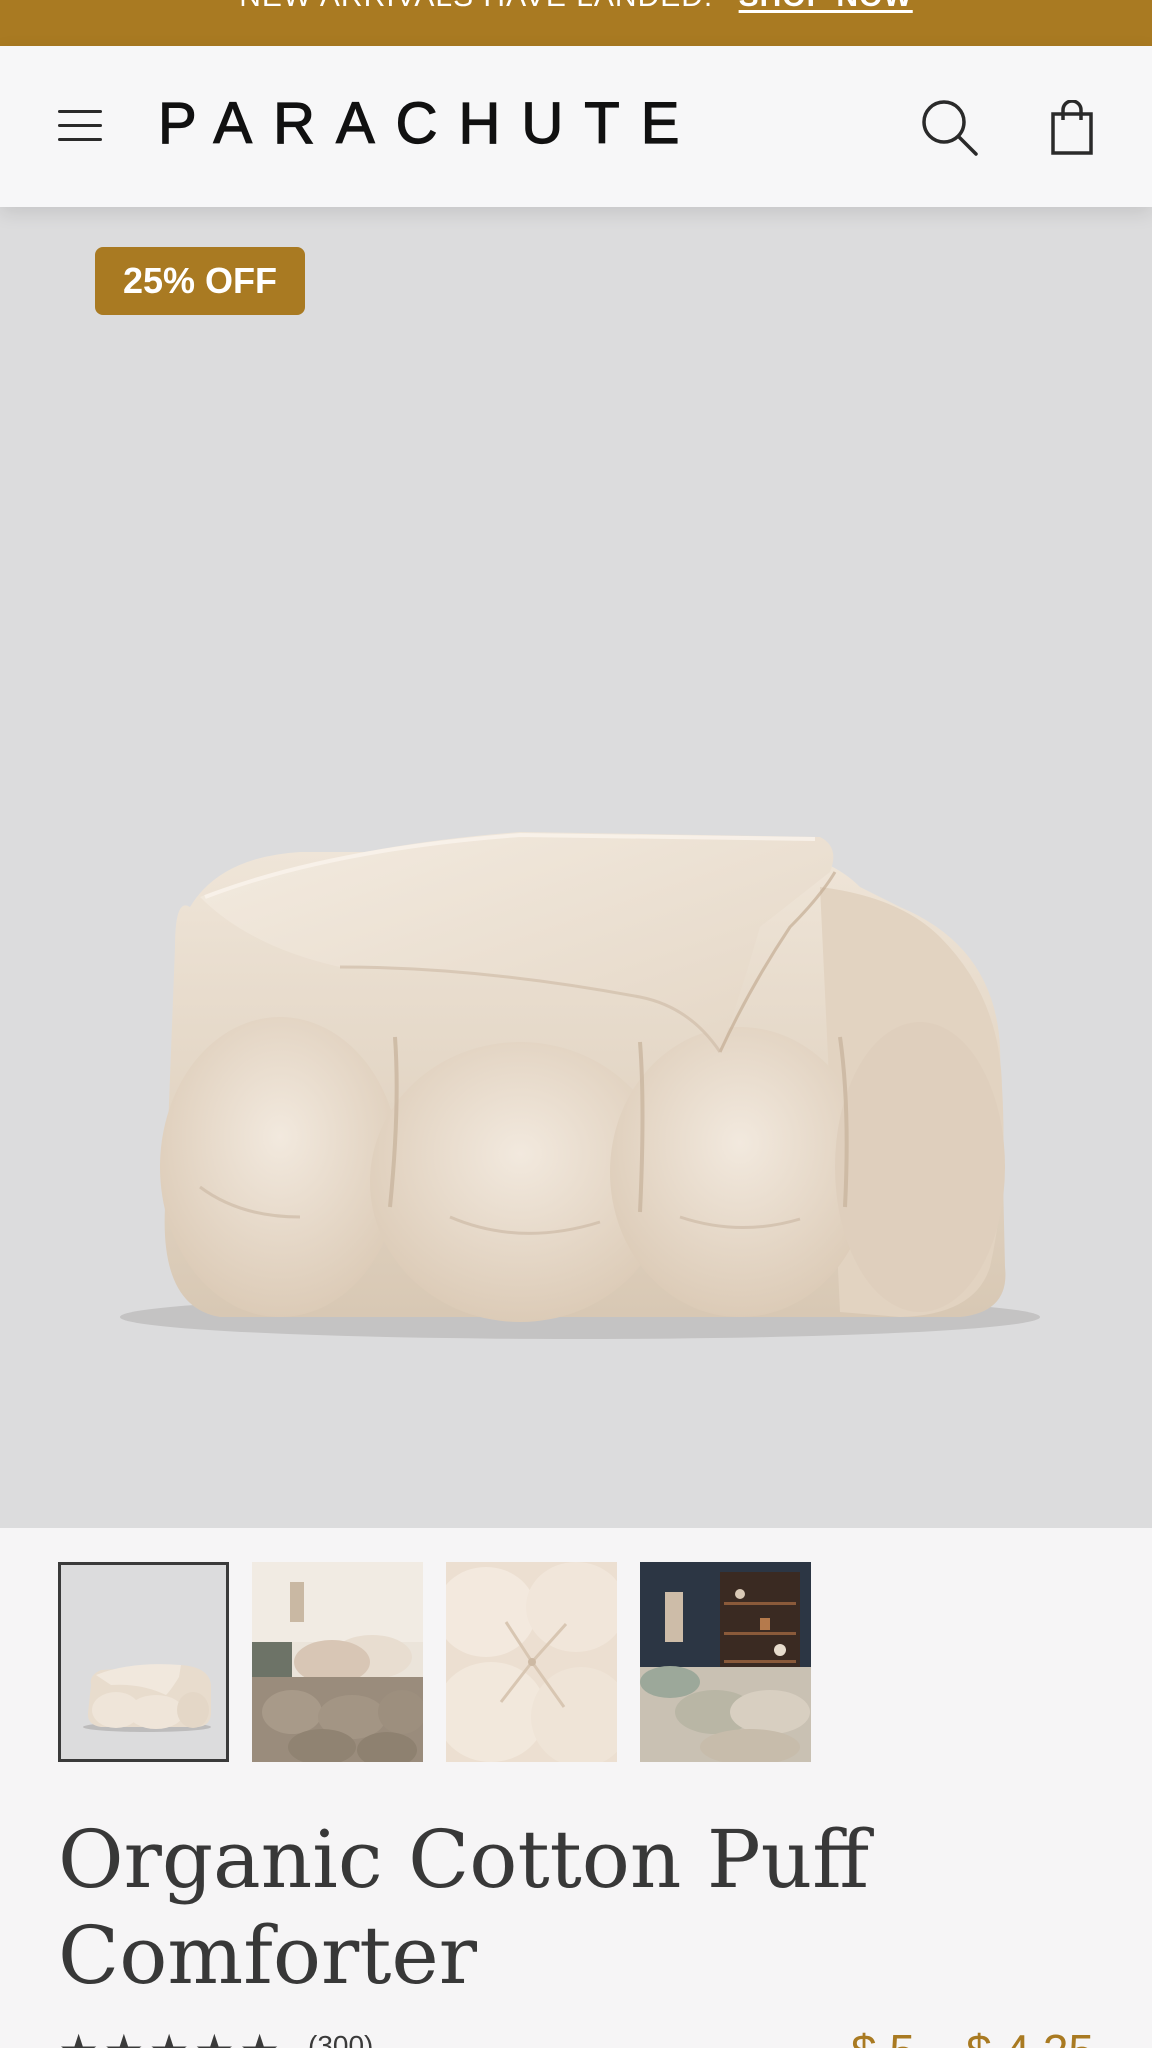 The height and width of the screenshot is (2048, 1152). Describe the element at coordinates (576, 23) in the screenshot. I see `announcement-bar: NEW ARRIVALS HAVE LANDED. SHOP NOW` at that location.